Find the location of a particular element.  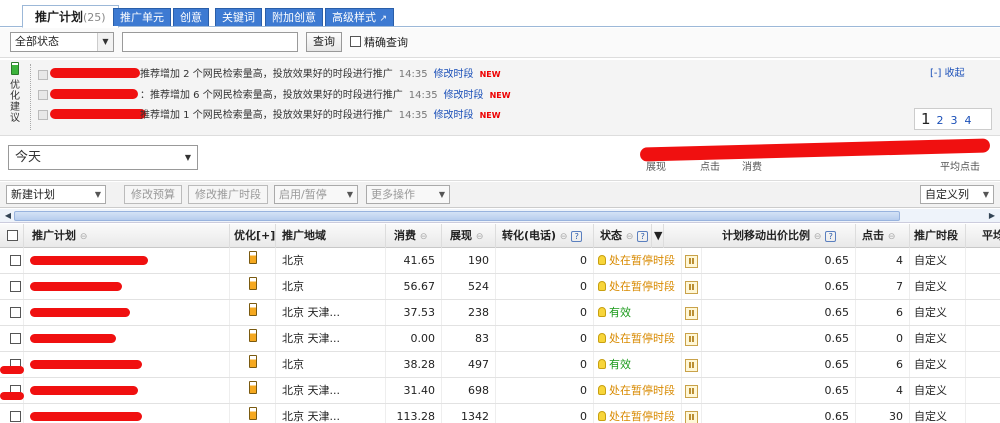

header-conversion: 转化(电话) ⊖ ? is located at coordinates (545, 236).